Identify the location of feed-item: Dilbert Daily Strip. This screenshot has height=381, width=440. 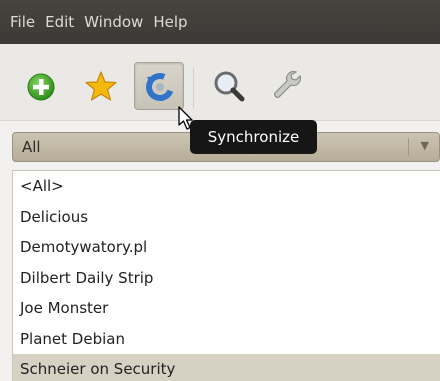
(226, 278).